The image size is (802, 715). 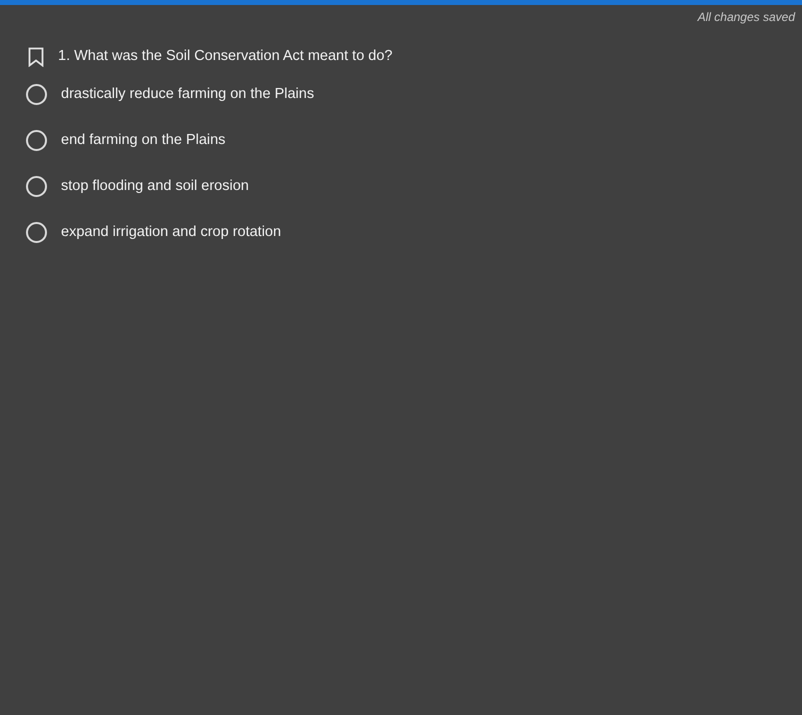 What do you see at coordinates (187, 95) in the screenshot?
I see `choice-label: drastically reduce farming on the Plains` at bounding box center [187, 95].